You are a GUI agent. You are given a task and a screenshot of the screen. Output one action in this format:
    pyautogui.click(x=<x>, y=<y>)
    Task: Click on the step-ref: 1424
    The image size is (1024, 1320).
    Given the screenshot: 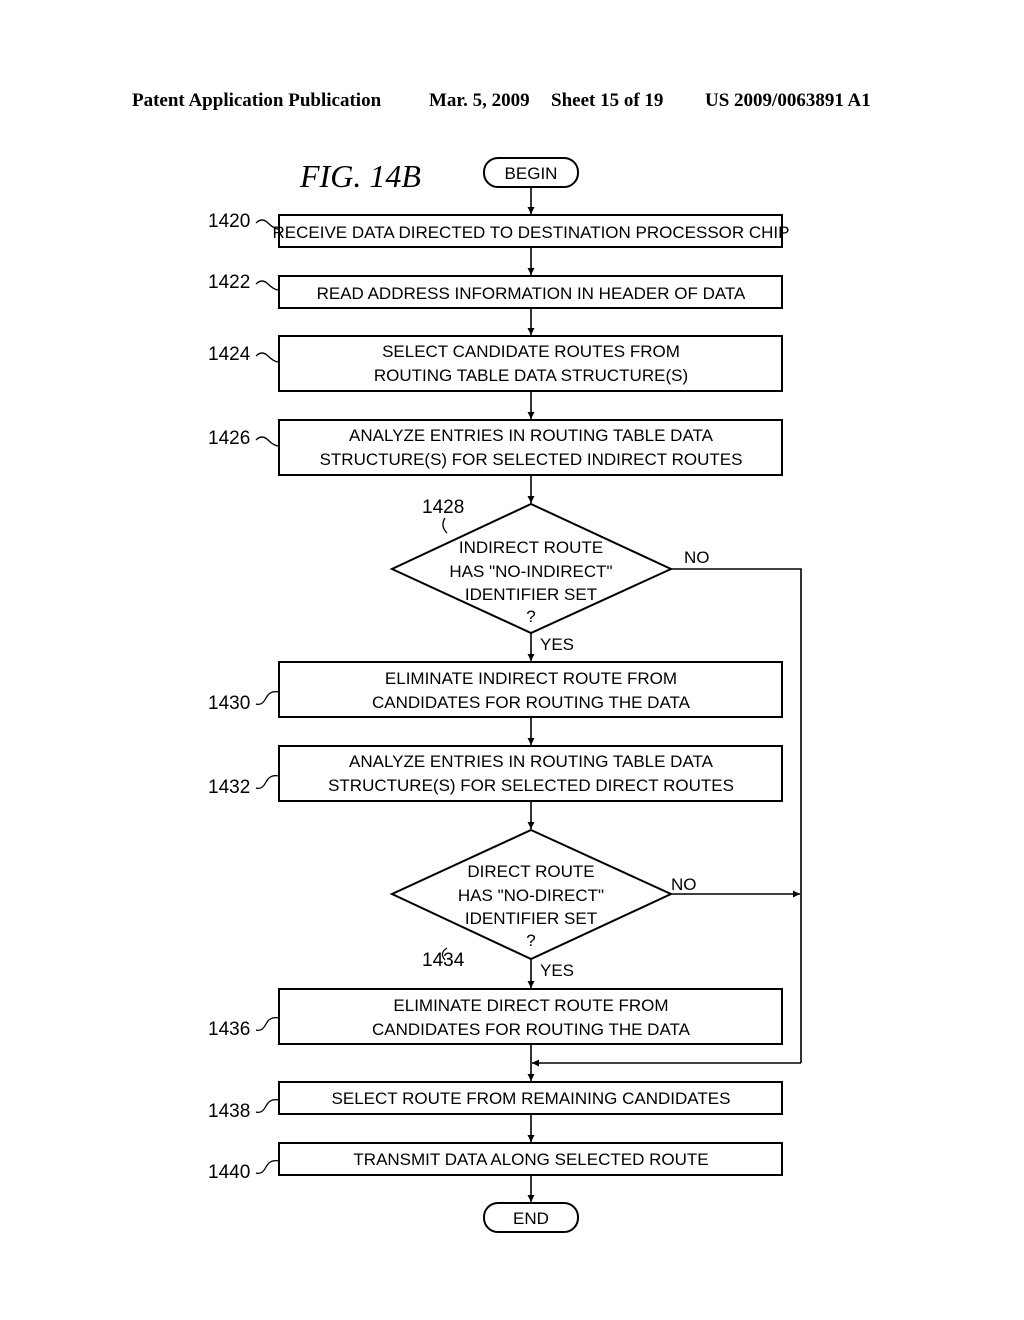 What is the action you would take?
    pyautogui.click(x=229, y=354)
    